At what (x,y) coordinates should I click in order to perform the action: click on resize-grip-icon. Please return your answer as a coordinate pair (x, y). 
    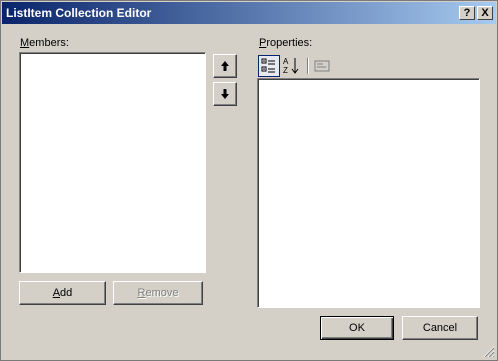
    Looking at the image, I should click on (489, 352).